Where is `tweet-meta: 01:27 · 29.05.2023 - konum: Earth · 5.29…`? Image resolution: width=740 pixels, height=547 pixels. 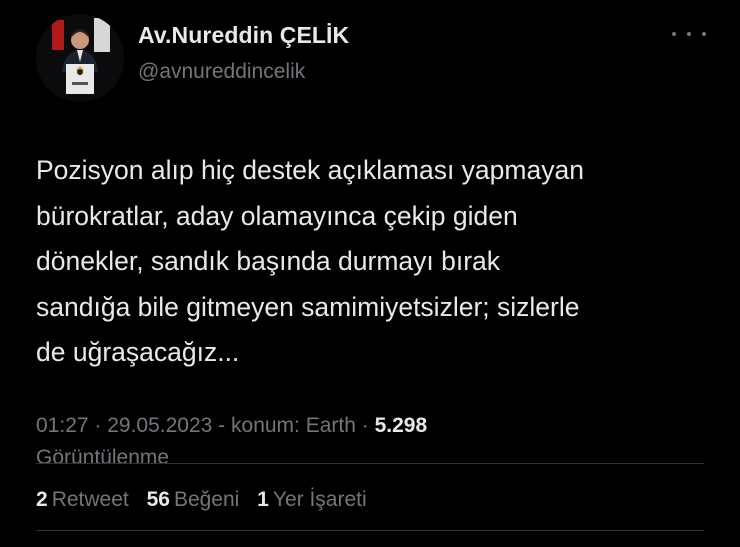
tweet-meta: 01:27 · 29.05.2023 - konum: Earth · 5.29… is located at coordinates (376, 442).